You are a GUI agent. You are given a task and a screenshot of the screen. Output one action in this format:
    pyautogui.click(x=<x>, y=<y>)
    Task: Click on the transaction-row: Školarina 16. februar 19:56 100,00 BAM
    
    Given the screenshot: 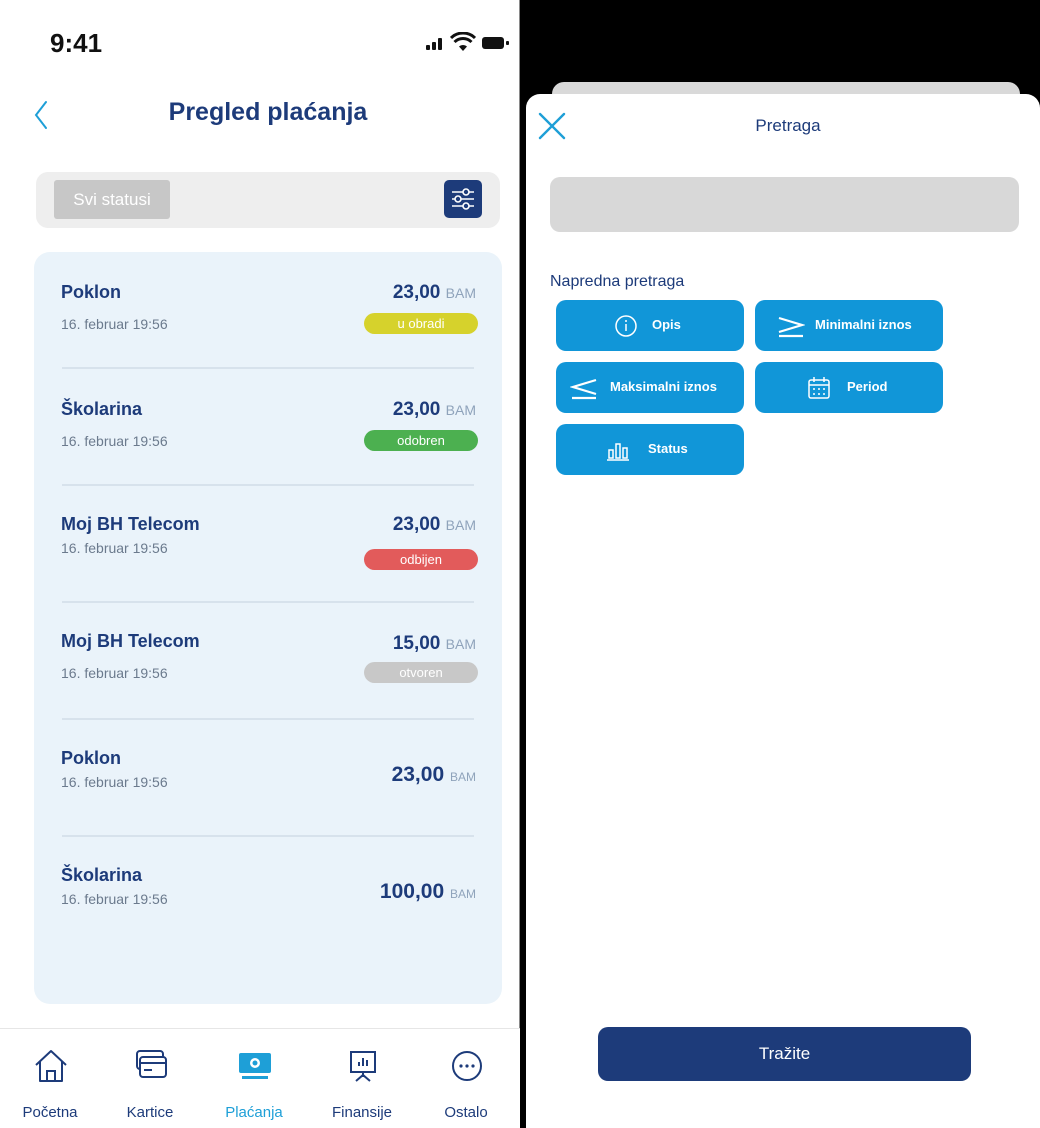 What is the action you would take?
    pyautogui.click(x=268, y=895)
    